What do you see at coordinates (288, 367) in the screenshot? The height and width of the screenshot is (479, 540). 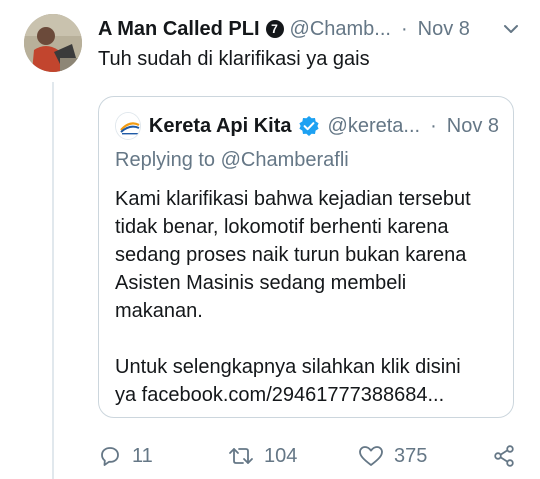 I see `quote-body-line: Untuk selengkapnya silahkan klik disini` at bounding box center [288, 367].